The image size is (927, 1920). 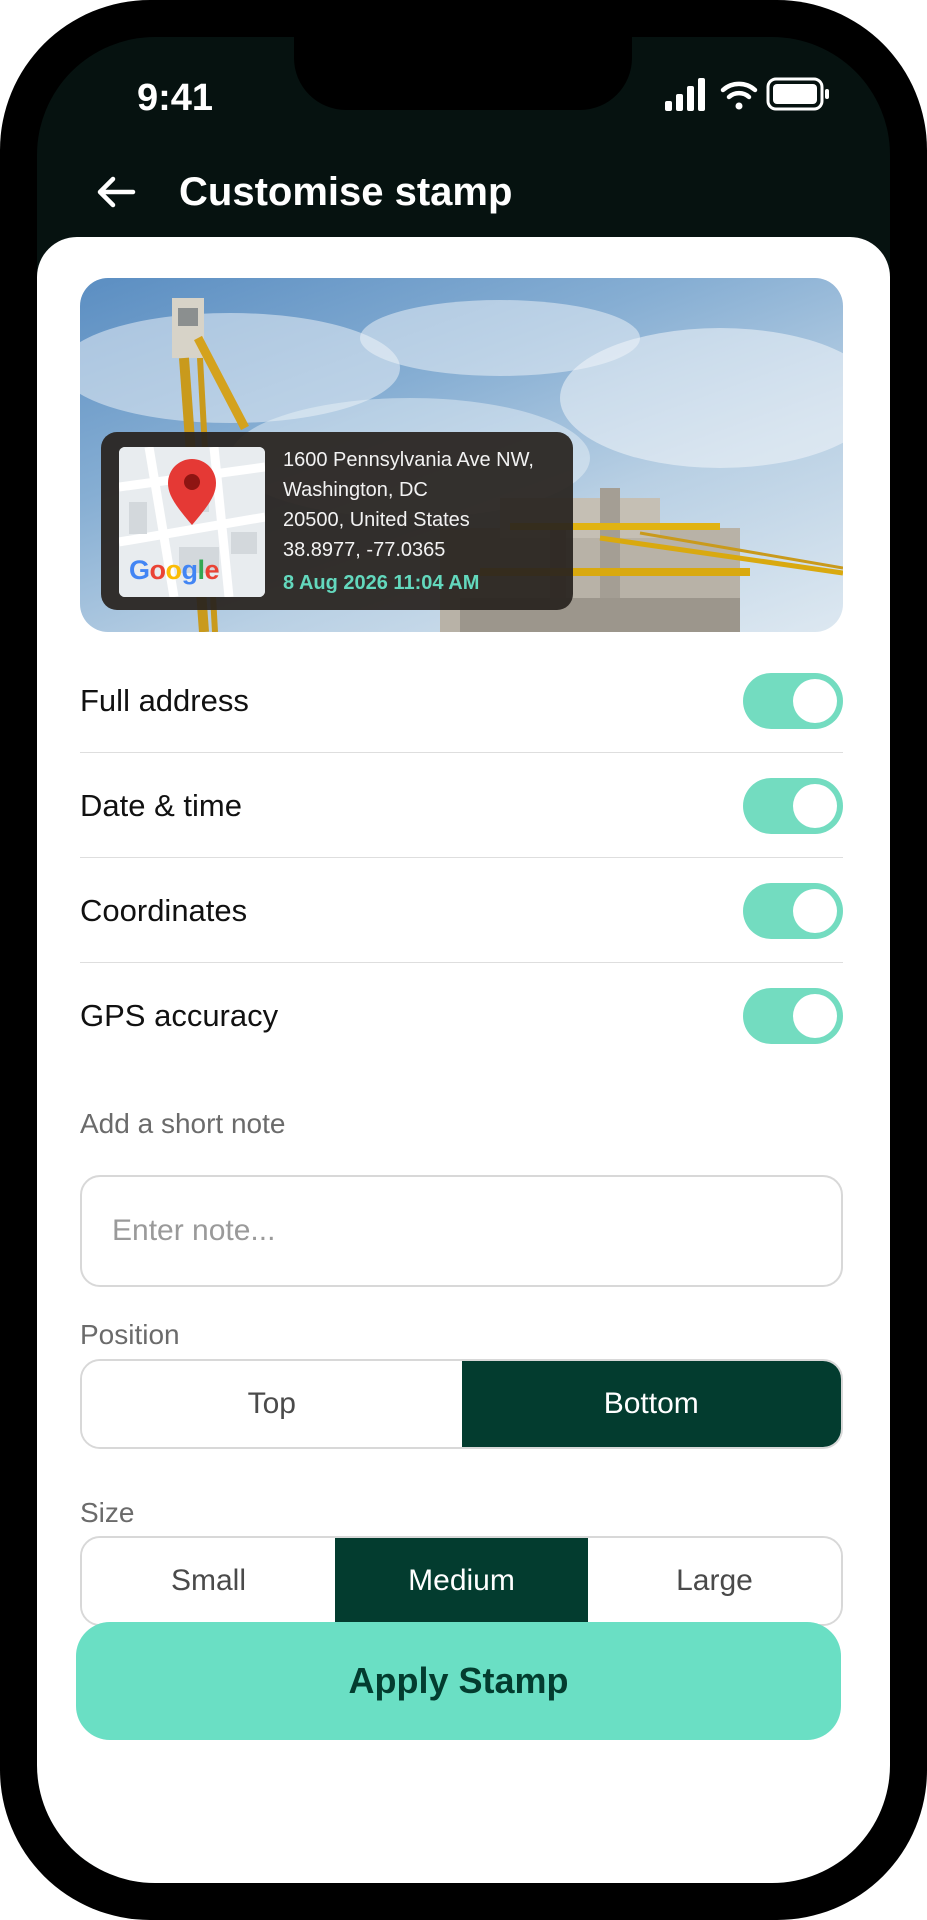 What do you see at coordinates (461, 805) in the screenshot?
I see `toggle-row-date-time: Date & time` at bounding box center [461, 805].